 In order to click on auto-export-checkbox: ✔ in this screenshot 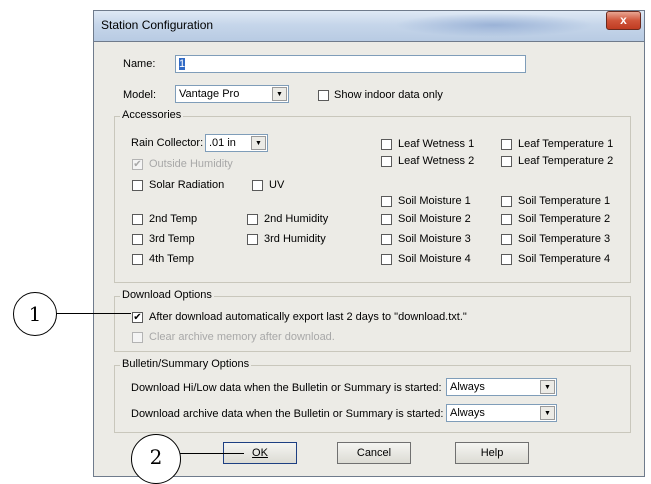, I will do `click(137, 317)`.